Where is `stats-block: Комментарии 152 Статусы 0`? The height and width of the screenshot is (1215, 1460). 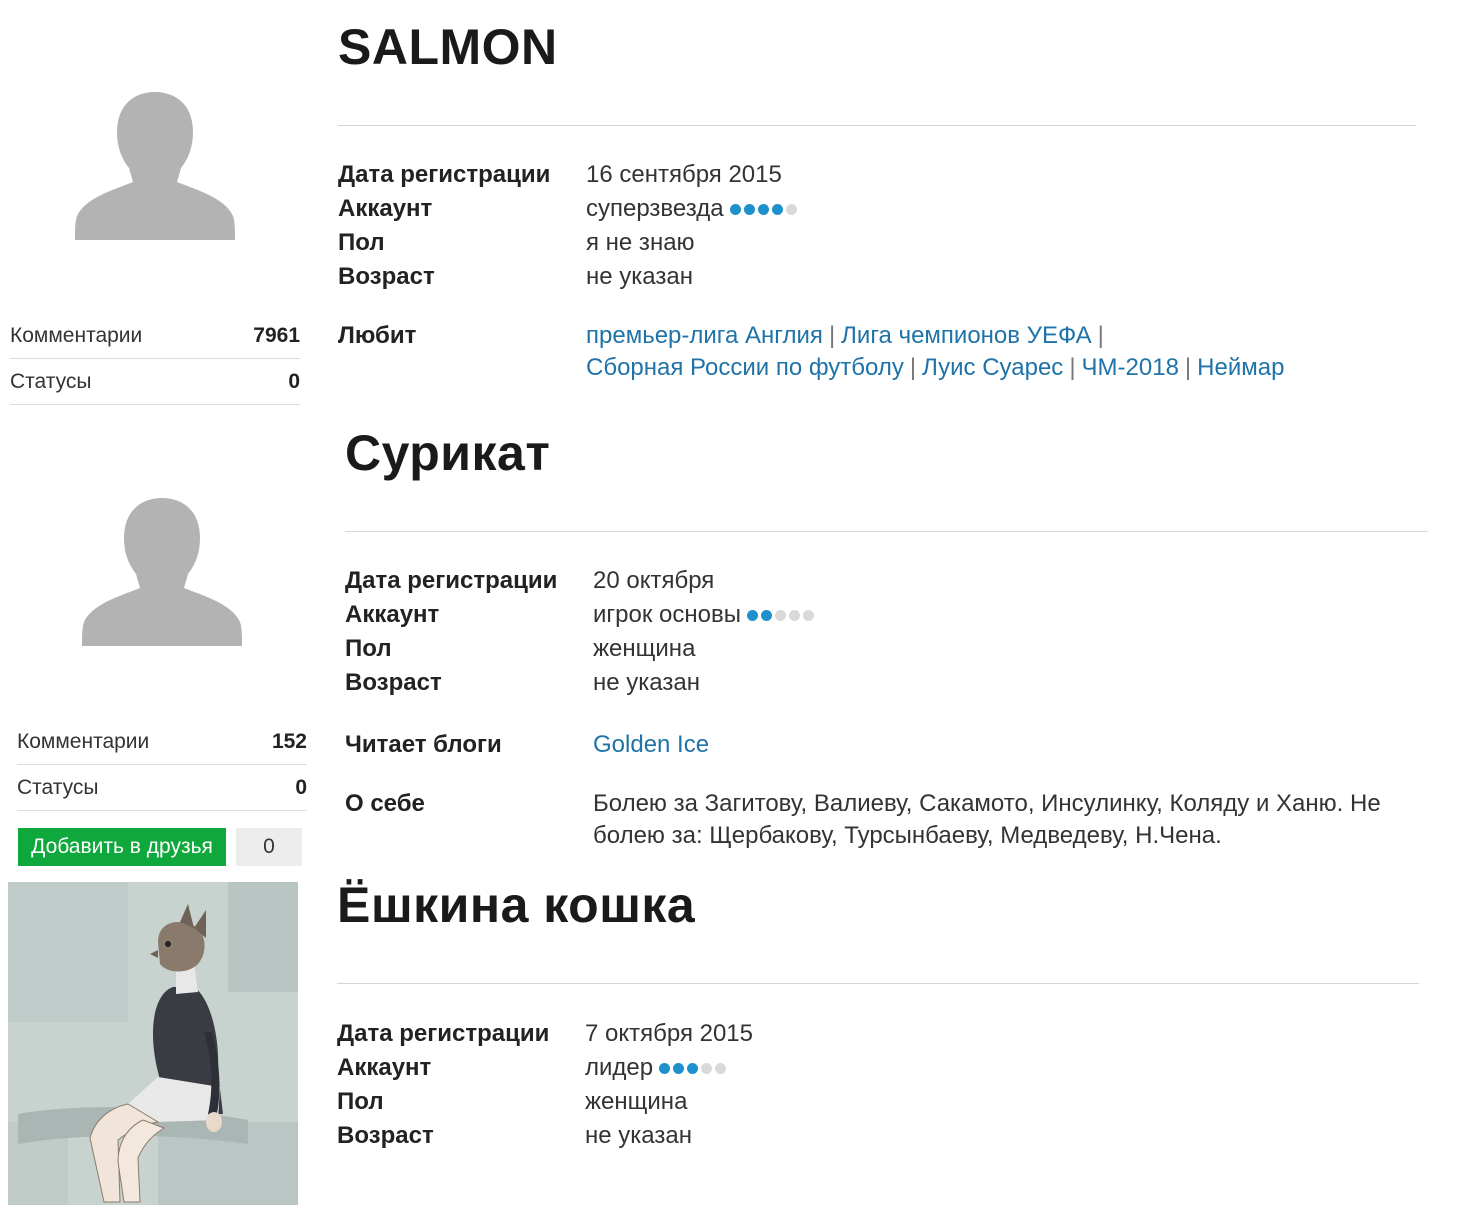
stats-block: Комментарии 152 Статусы 0 is located at coordinates (162, 765).